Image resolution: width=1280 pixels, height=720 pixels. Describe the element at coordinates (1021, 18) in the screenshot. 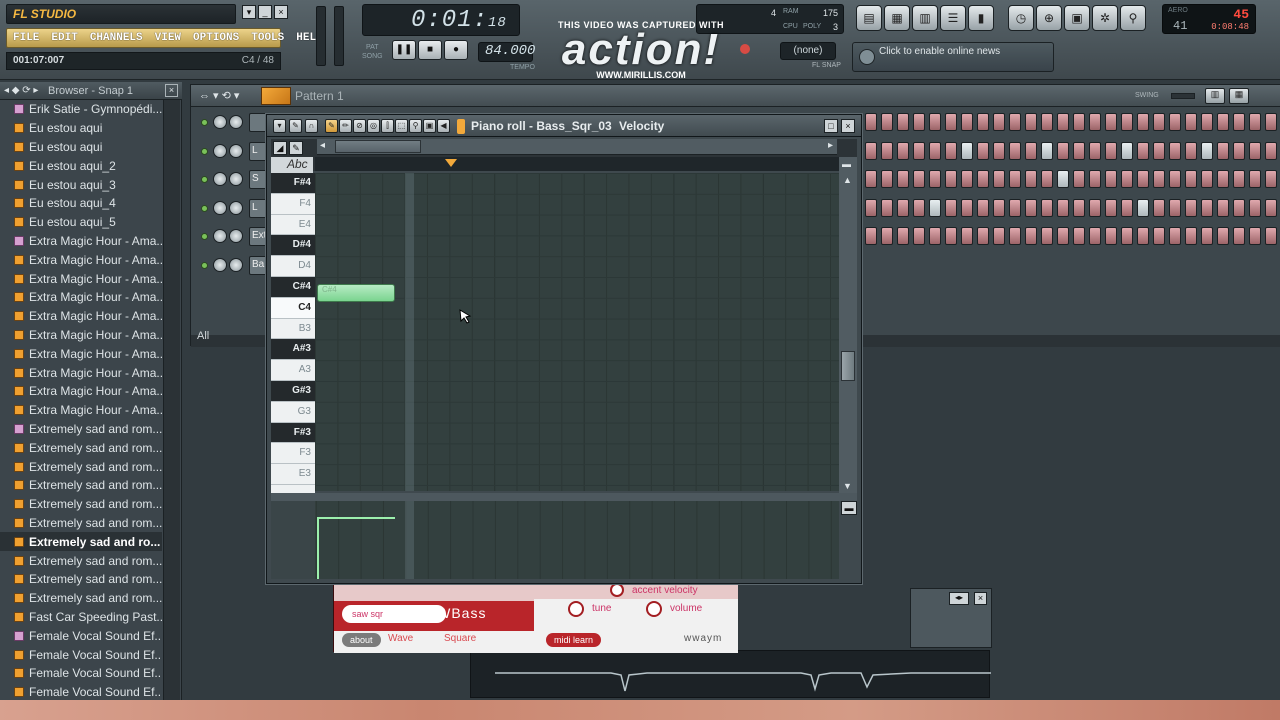

I see `tempo-tap-icon: ◷` at that location.